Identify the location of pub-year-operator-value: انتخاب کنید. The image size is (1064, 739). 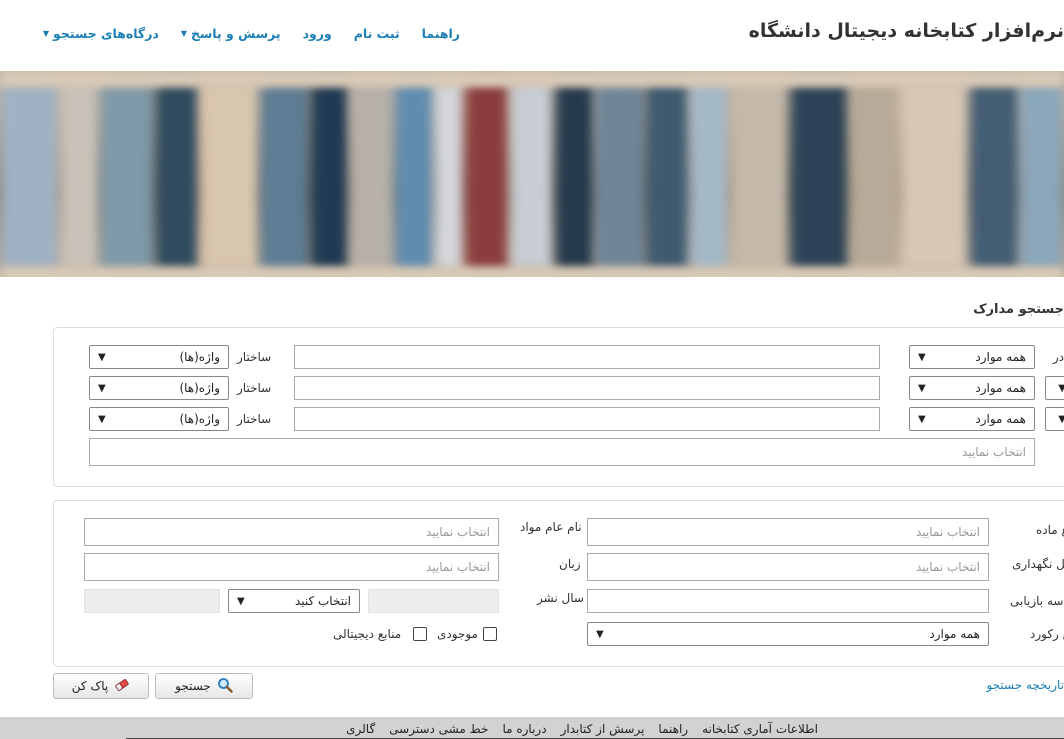
(322, 601).